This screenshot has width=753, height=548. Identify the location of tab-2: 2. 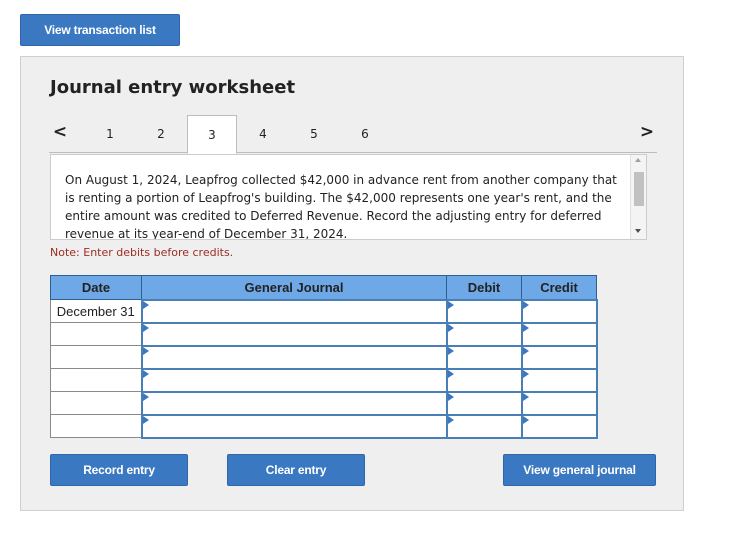
(161, 134).